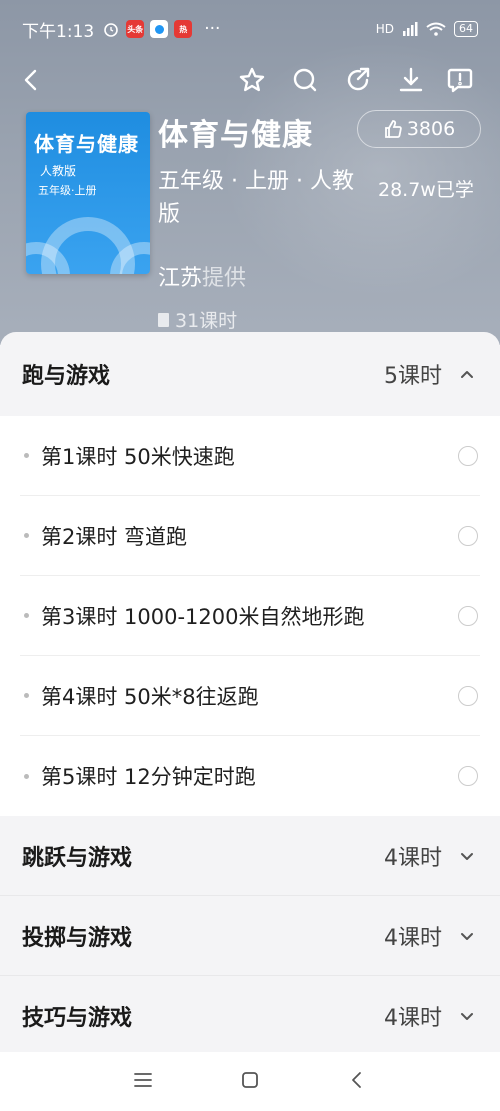  What do you see at coordinates (250, 374) in the screenshot?
I see `section-header: 跑与游戏 5课时` at bounding box center [250, 374].